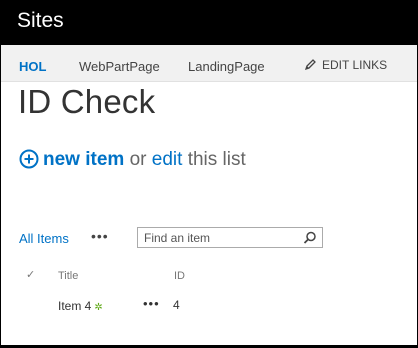 This screenshot has height=348, width=418. I want to click on edit-links-label: EDIT LINKS, so click(355, 65).